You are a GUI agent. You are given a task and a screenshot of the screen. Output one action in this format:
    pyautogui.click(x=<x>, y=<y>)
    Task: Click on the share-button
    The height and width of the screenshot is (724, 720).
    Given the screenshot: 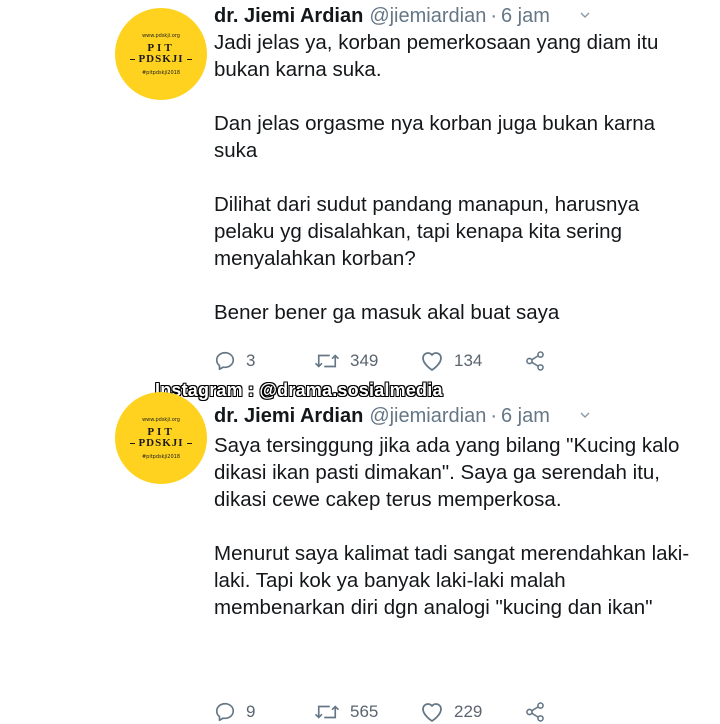 What is the action you would take?
    pyautogui.click(x=535, y=361)
    